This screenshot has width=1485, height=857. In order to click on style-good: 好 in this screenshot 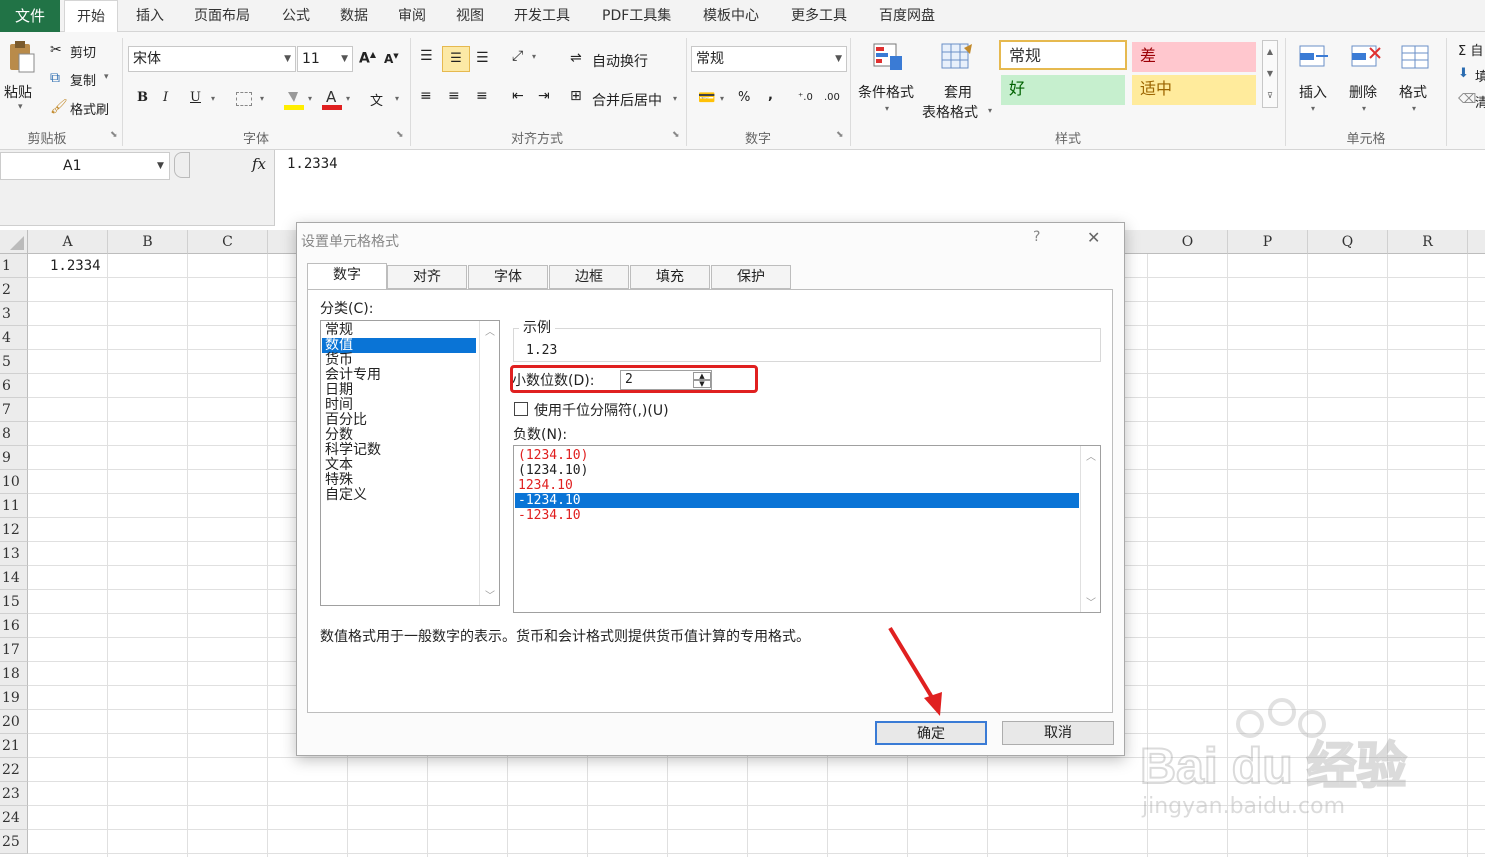, I will do `click(1063, 90)`.